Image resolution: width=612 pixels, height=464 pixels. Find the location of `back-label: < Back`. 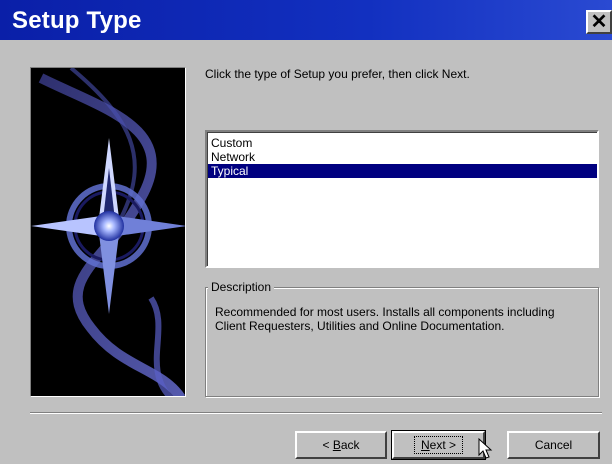

back-label: < Back is located at coordinates (341, 445).